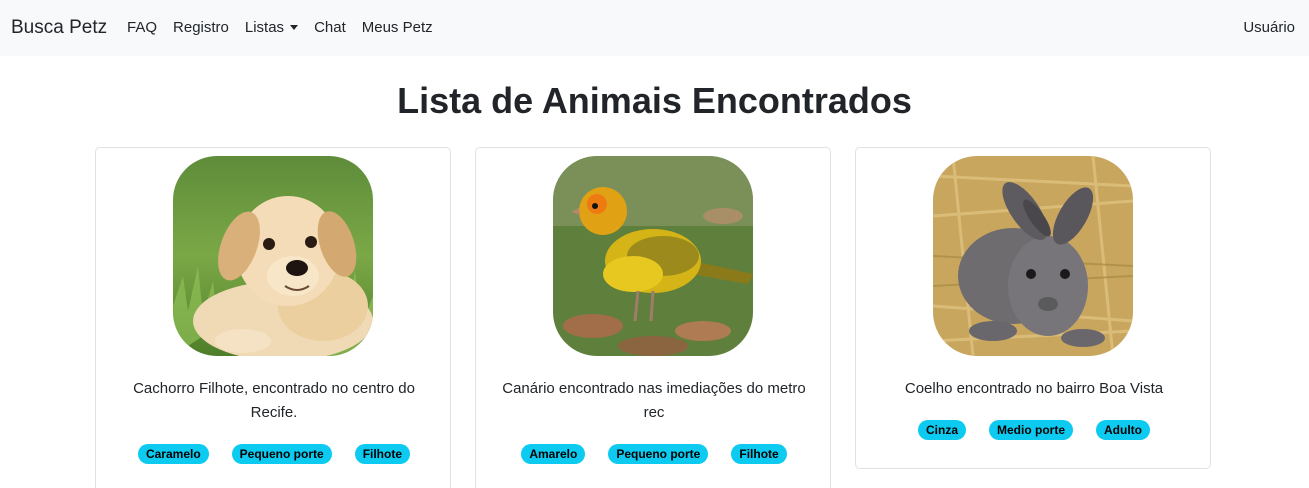 The height and width of the screenshot is (488, 1309). What do you see at coordinates (1269, 27) in the screenshot?
I see `nav-user-link: Usuário` at bounding box center [1269, 27].